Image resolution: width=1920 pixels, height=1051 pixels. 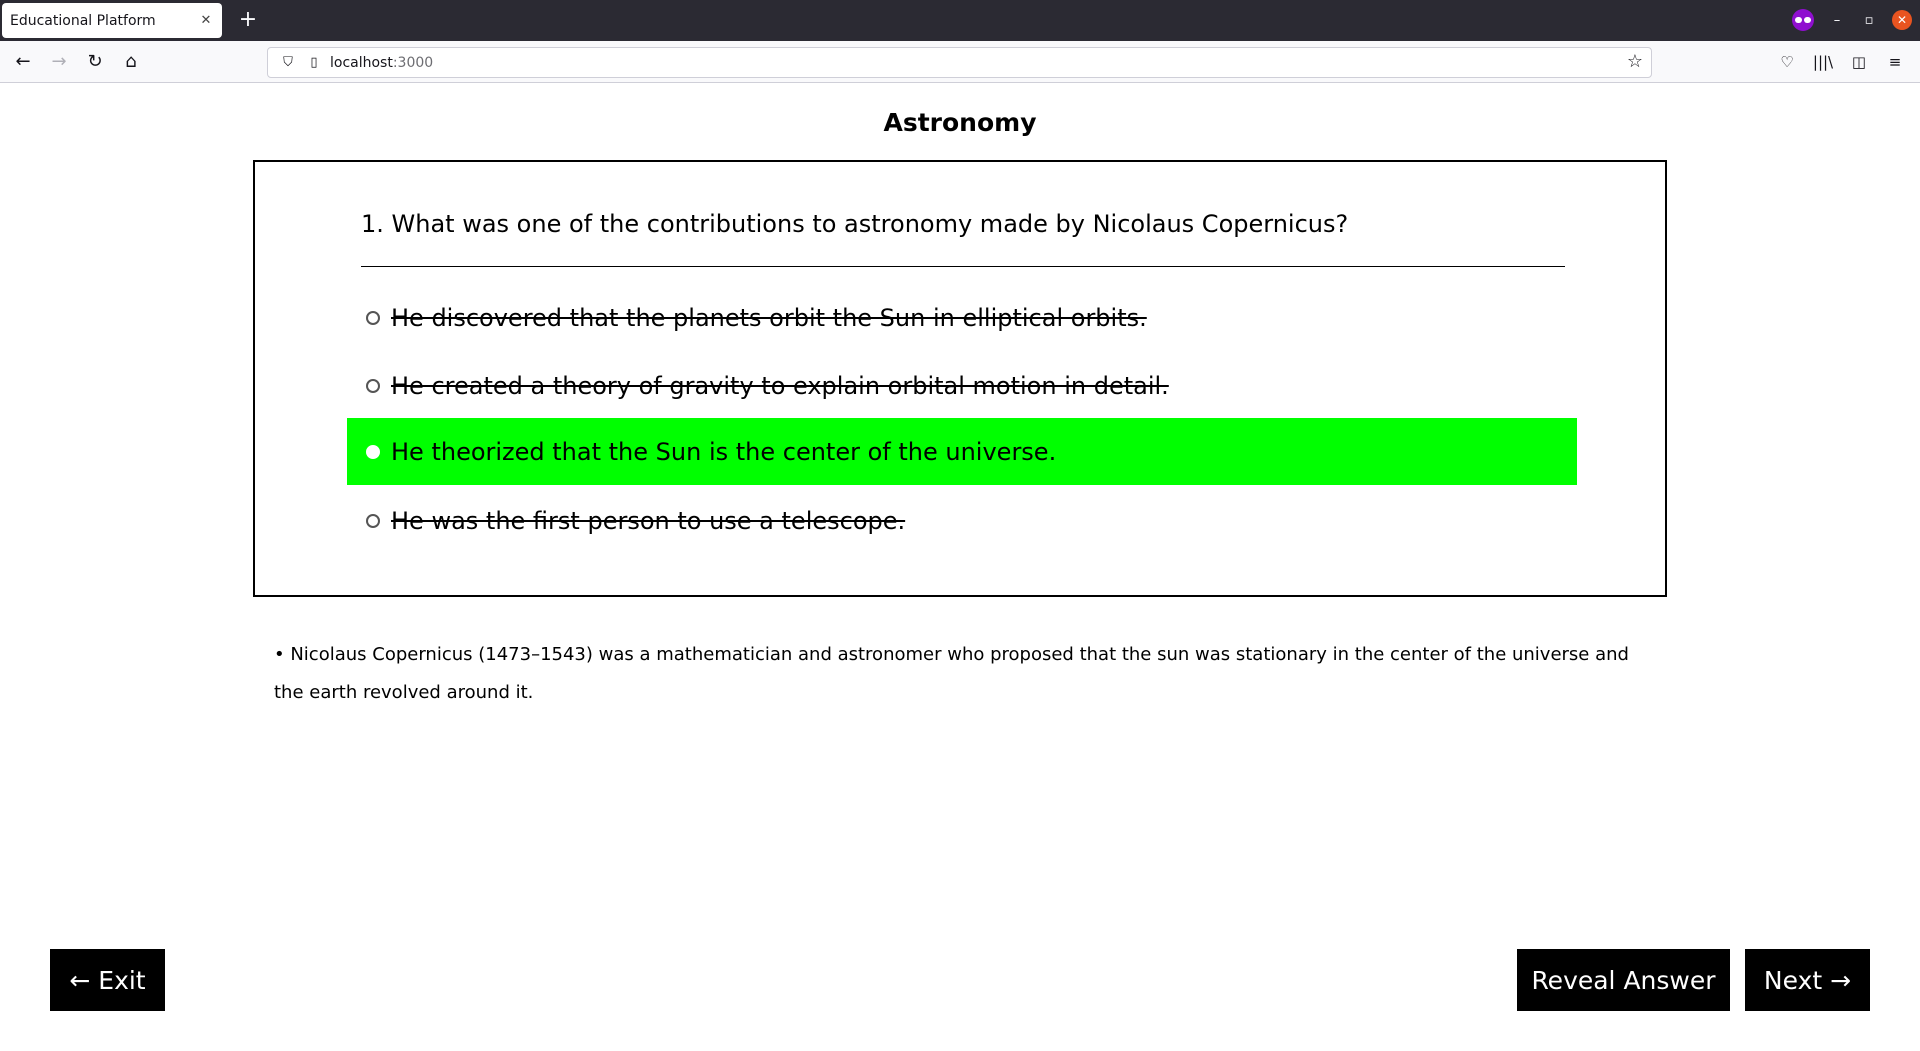 What do you see at coordinates (1623, 980) in the screenshot?
I see `reveal-answer-button: Reveal Answer` at bounding box center [1623, 980].